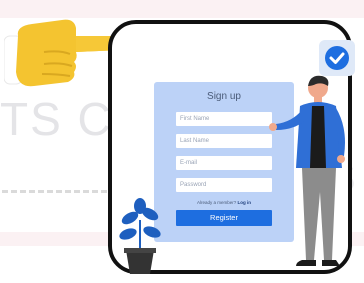 The height and width of the screenshot is (283, 364). What do you see at coordinates (224, 163) in the screenshot?
I see `email-field: E-mail` at bounding box center [224, 163].